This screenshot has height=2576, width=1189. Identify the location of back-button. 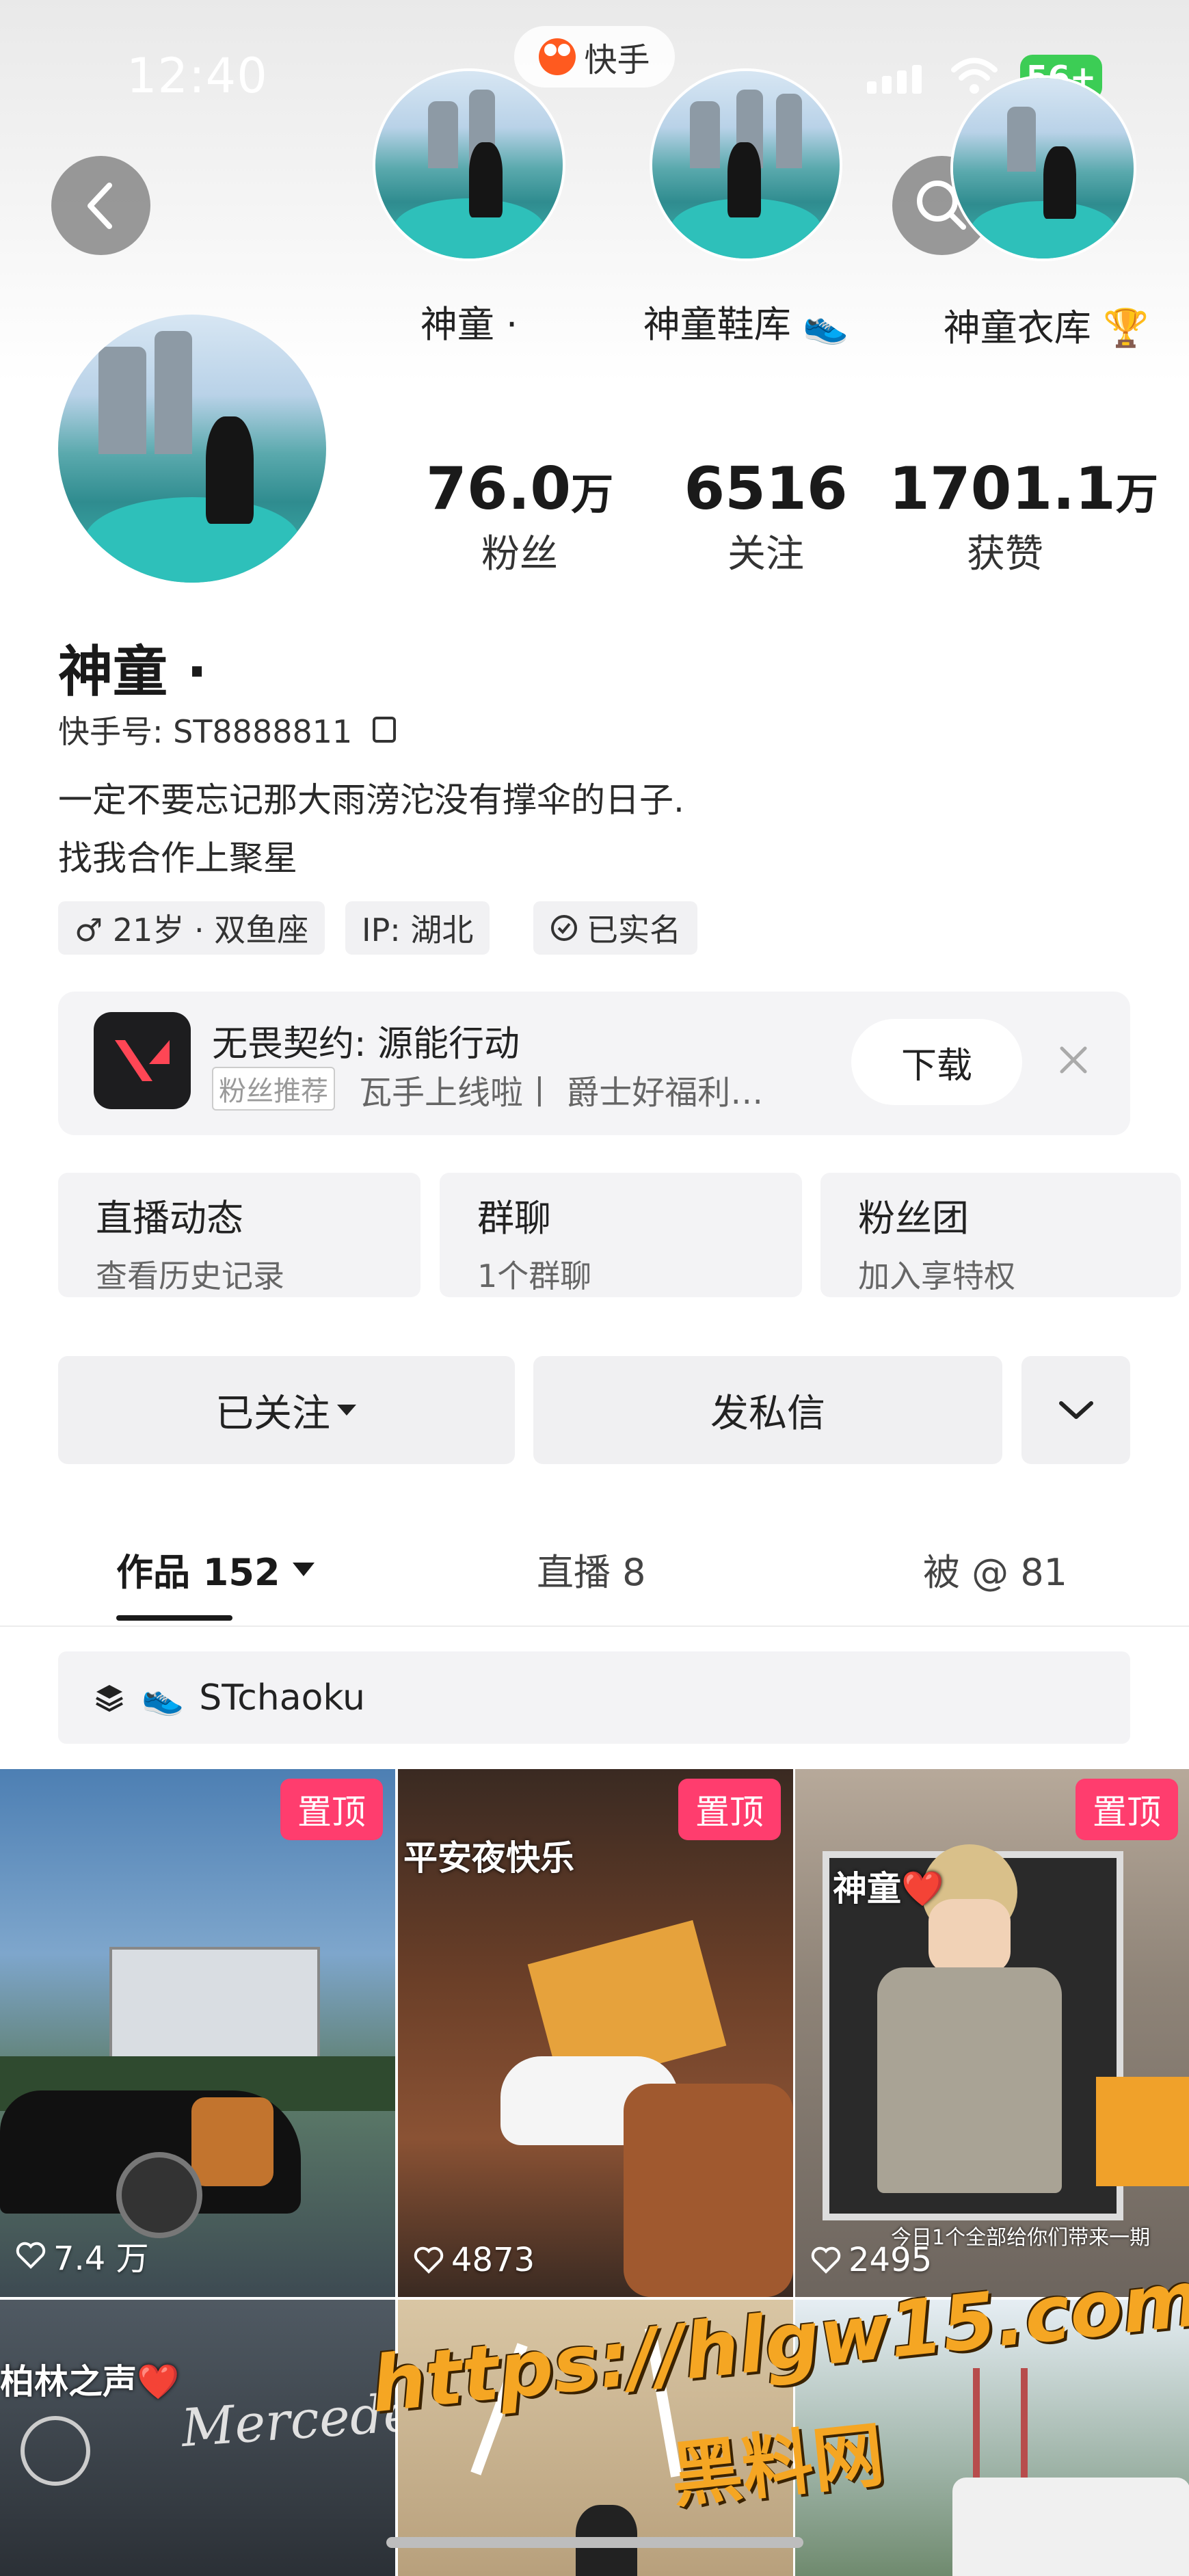
(100, 205).